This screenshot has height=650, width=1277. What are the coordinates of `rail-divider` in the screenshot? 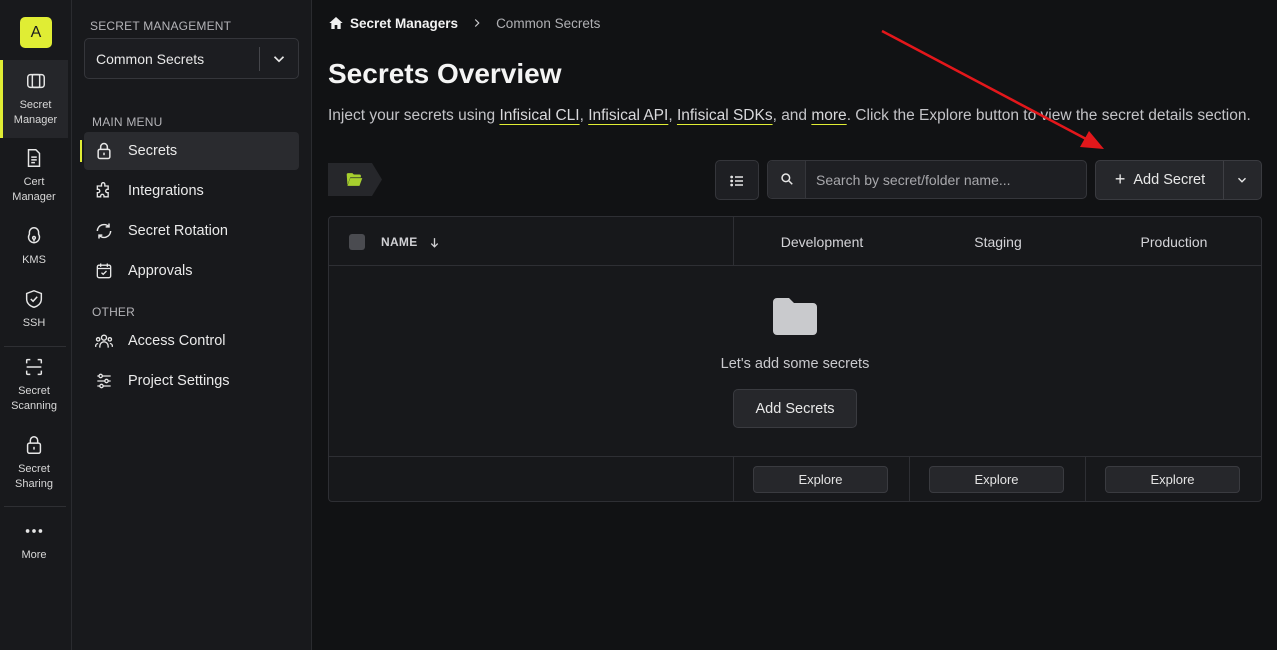 It's located at (35, 506).